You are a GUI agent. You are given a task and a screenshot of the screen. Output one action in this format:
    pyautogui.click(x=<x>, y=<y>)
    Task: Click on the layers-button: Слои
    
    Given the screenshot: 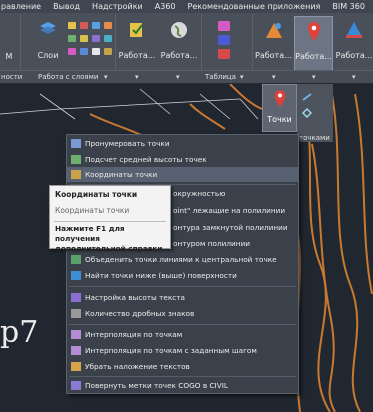 What is the action you would take?
    pyautogui.click(x=48, y=43)
    